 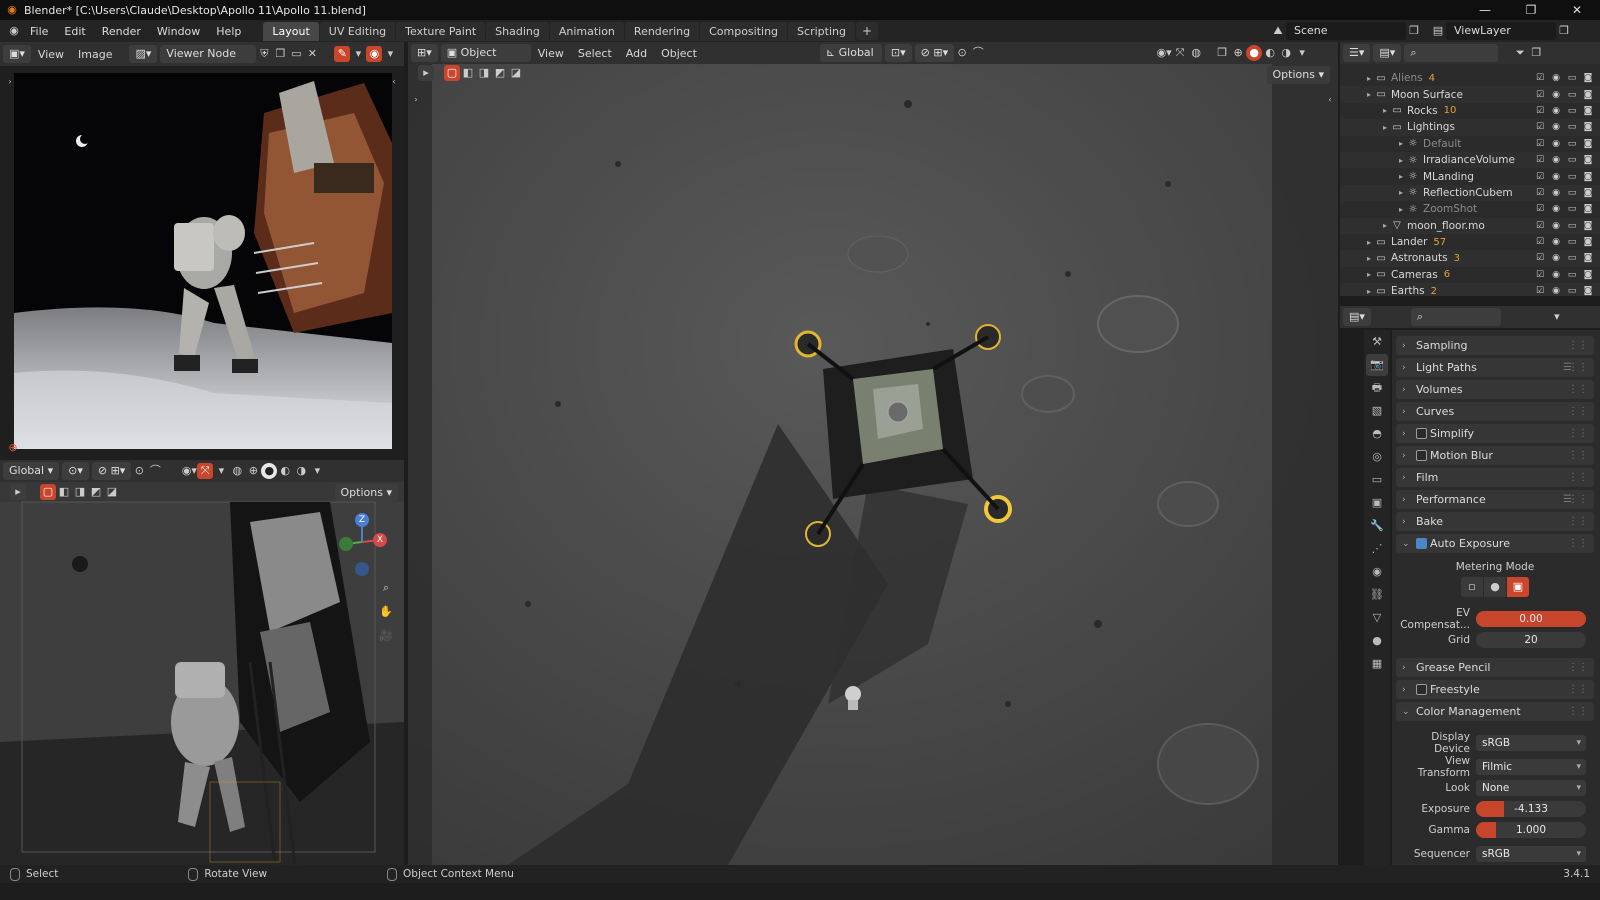 I want to click on display-device-dropdown: sRGB, so click(x=1531, y=743).